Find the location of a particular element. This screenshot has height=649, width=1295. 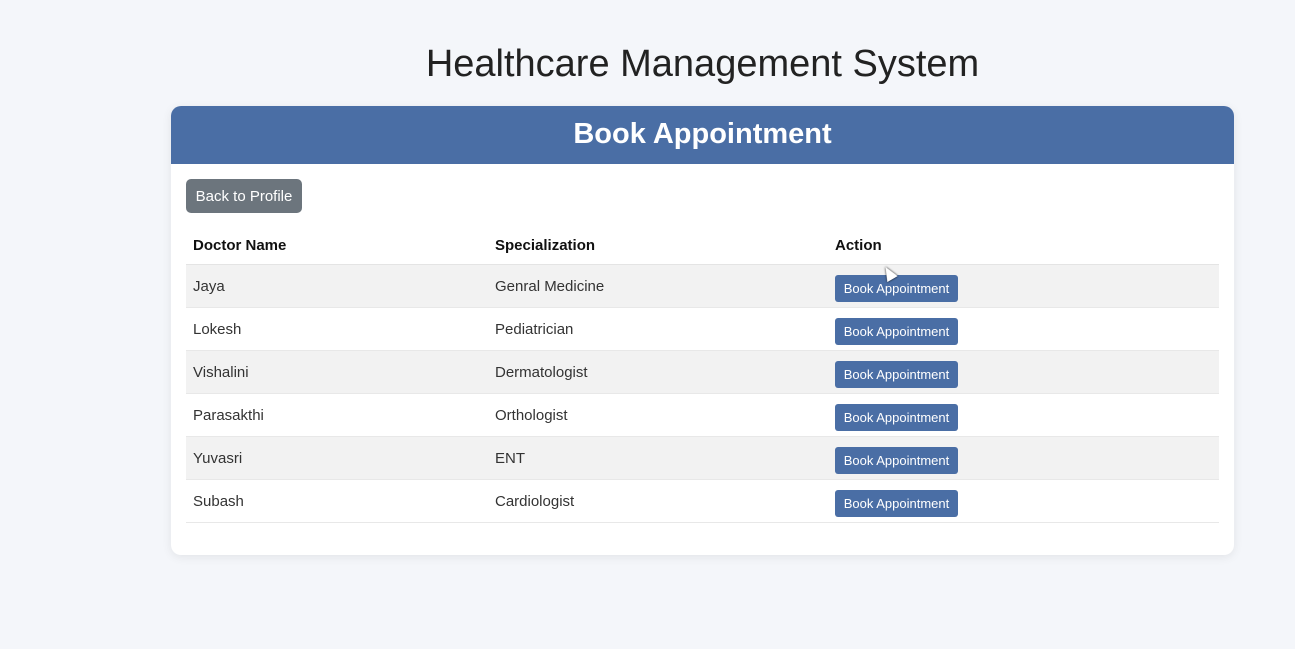

specialization-cell: Dermatologist is located at coordinates (658, 372).